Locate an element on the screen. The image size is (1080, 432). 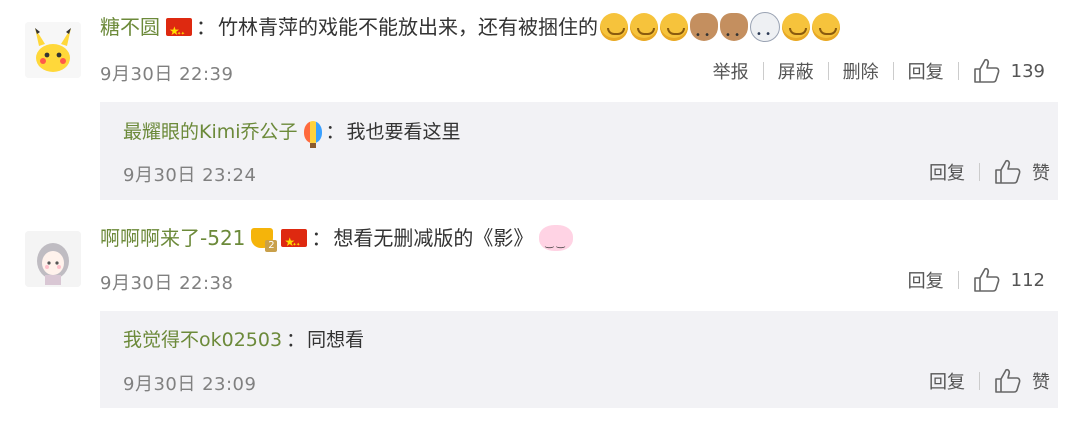
husky-emoji-icon is located at coordinates (765, 31).